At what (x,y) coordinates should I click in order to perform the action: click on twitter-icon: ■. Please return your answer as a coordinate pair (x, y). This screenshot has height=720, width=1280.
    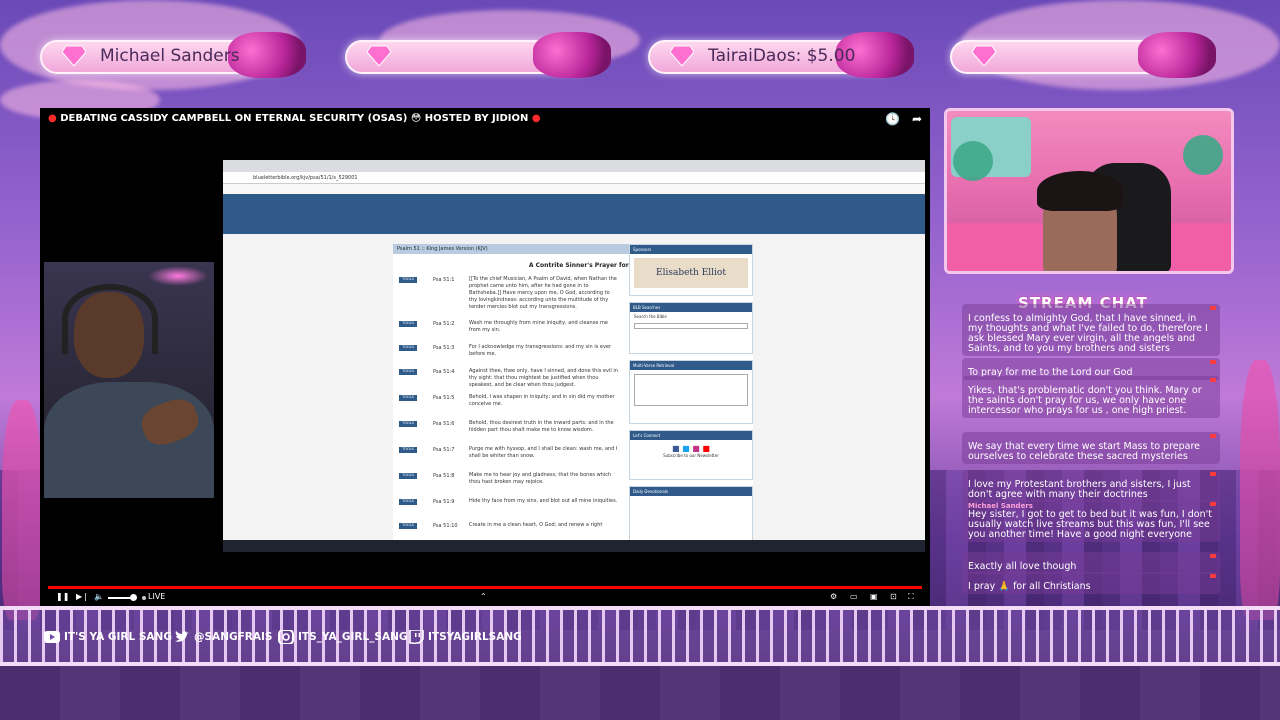
    Looking at the image, I should click on (686, 448).